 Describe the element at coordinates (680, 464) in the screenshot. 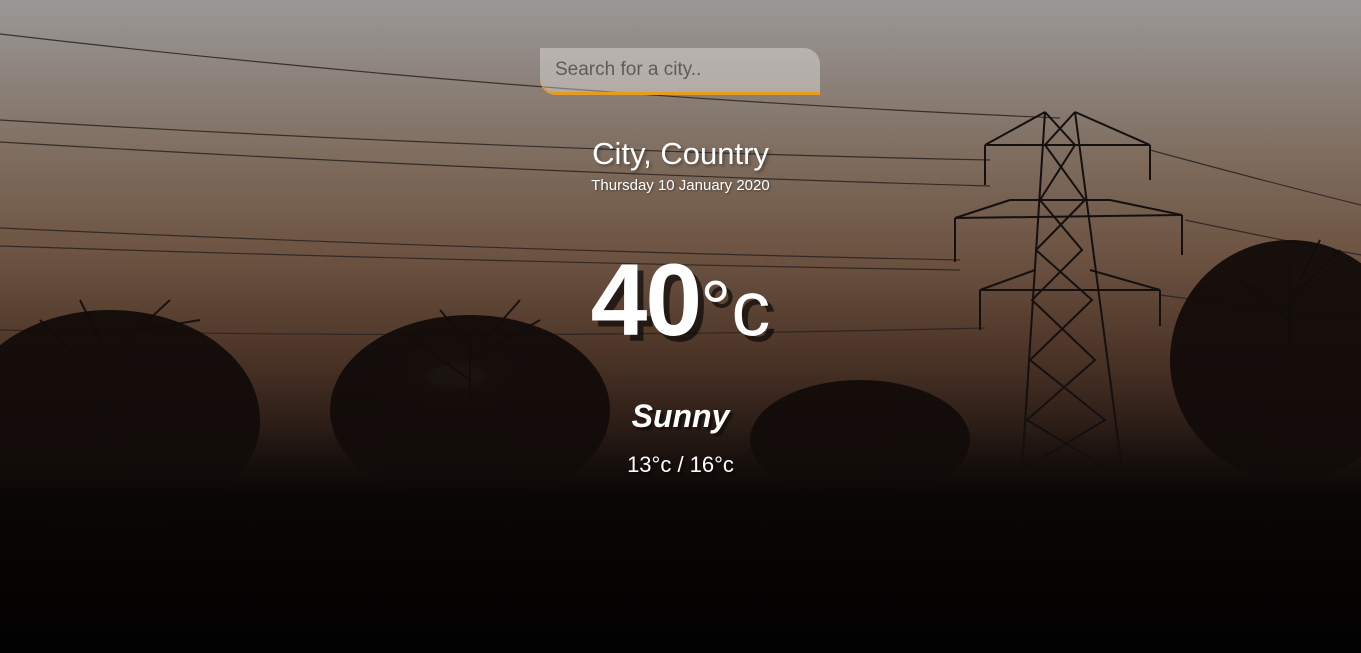

I see `hi-low-temperature: 13°c / 16°c` at that location.